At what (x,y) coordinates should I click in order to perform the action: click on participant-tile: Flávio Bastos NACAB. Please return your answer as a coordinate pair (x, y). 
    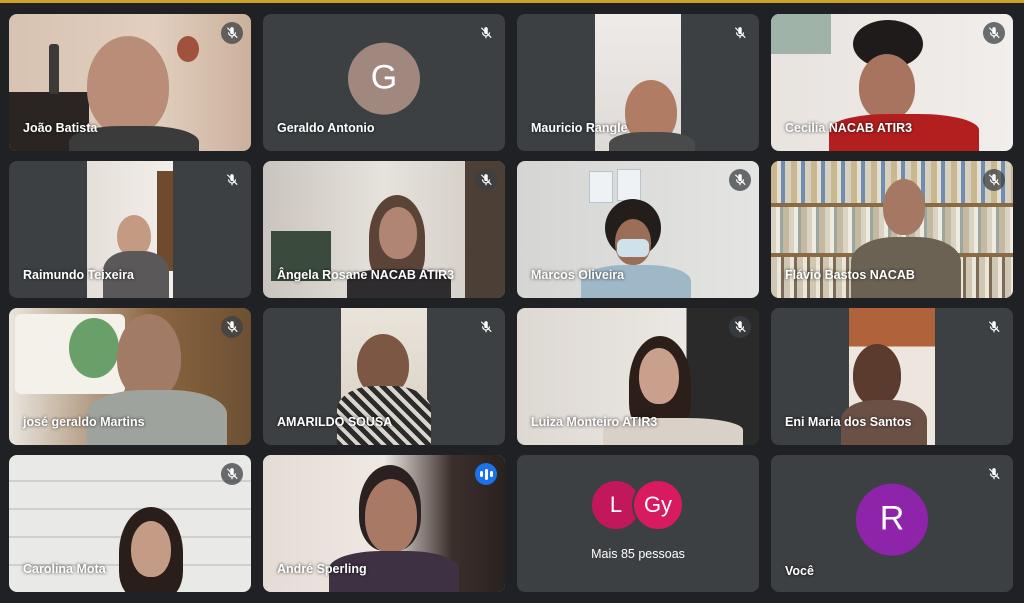
    Looking at the image, I should click on (892, 229).